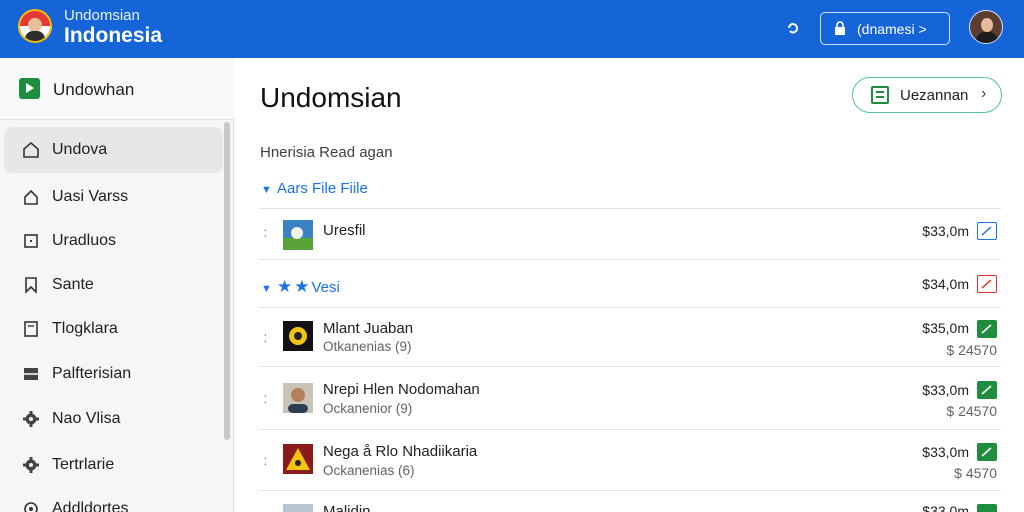 The width and height of the screenshot is (1024, 512). I want to click on row-title: Nega å Rlo Nhadiikaria, so click(400, 451).